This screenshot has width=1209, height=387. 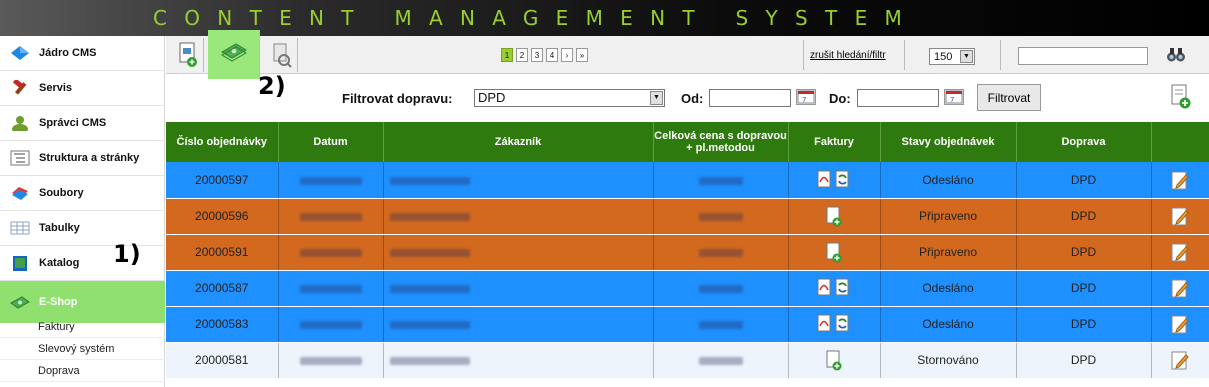 What do you see at coordinates (687, 54) in the screenshot?
I see `toolbar: 1 2 3 4 › » zrušit hledání/filtr 150 ▼` at bounding box center [687, 54].